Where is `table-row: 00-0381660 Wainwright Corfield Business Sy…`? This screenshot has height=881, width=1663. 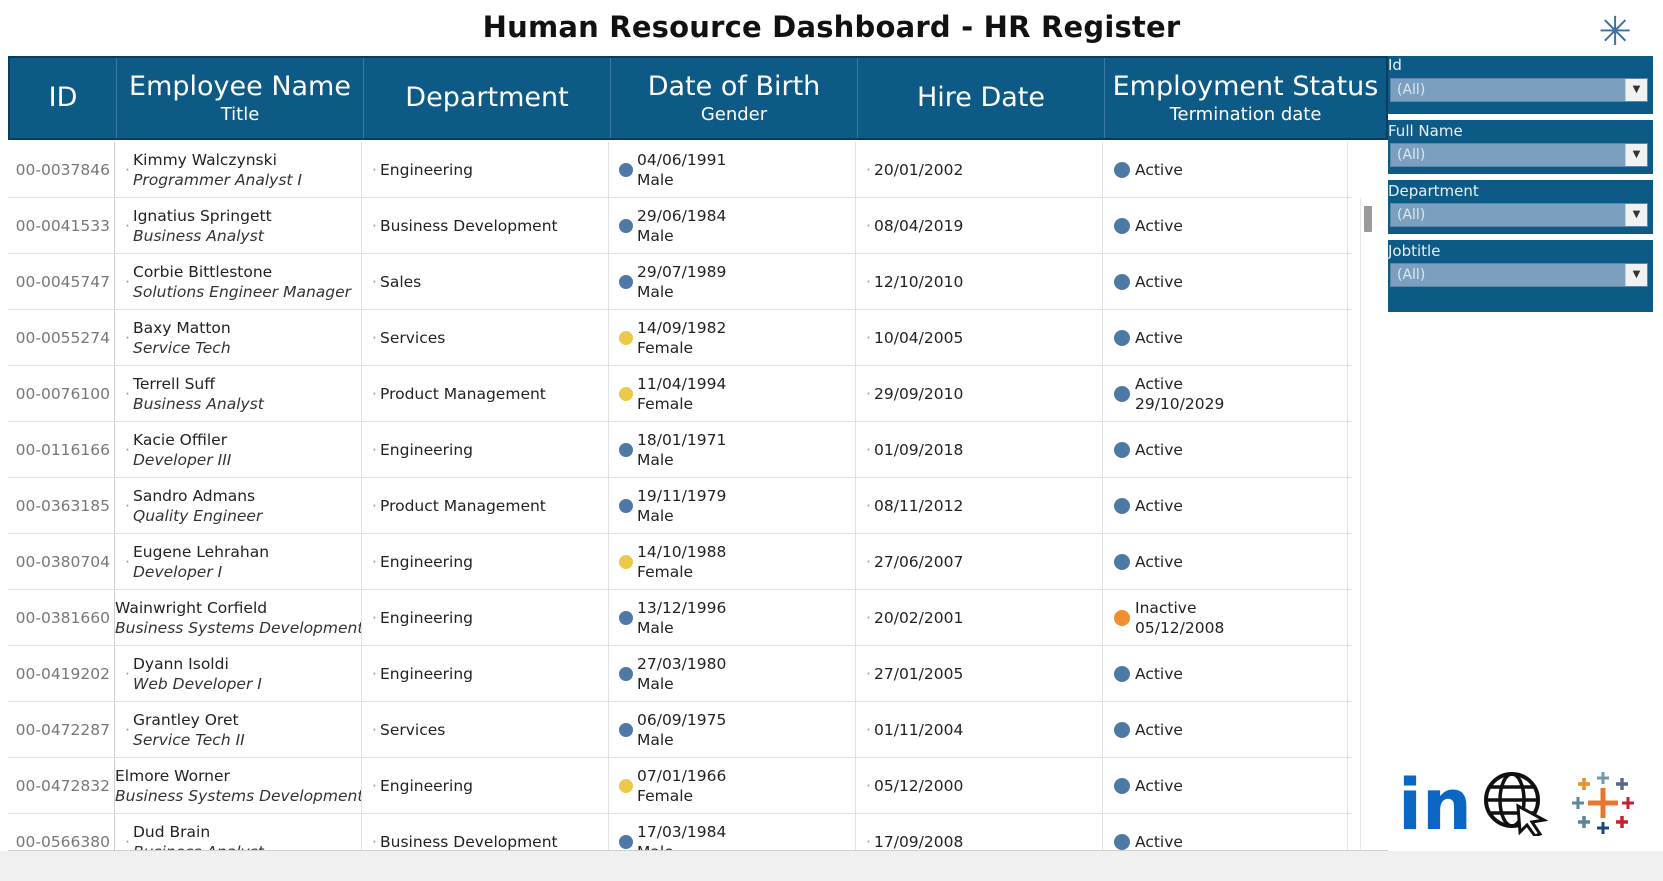
table-row: 00-0381660 Wainwright Corfield Business Sy… is located at coordinates (680, 618).